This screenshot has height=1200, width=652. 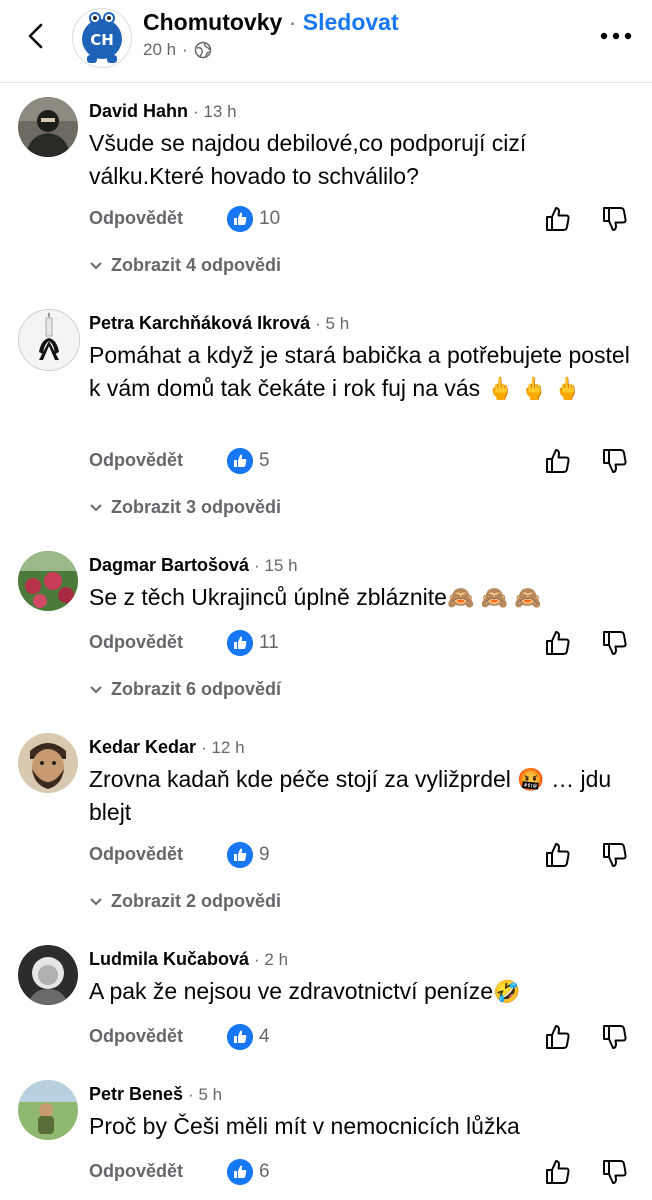 I want to click on avatar-masked-person-image, so click(x=48, y=127).